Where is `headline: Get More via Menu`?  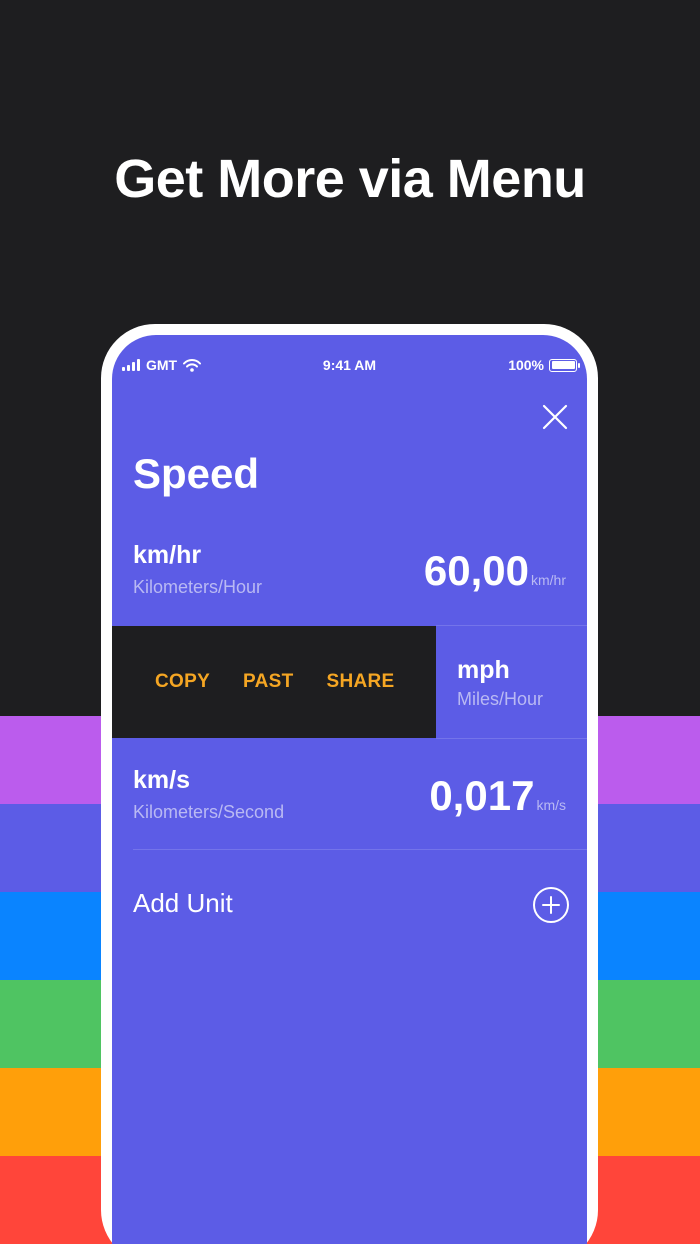 headline: Get More via Menu is located at coordinates (350, 179).